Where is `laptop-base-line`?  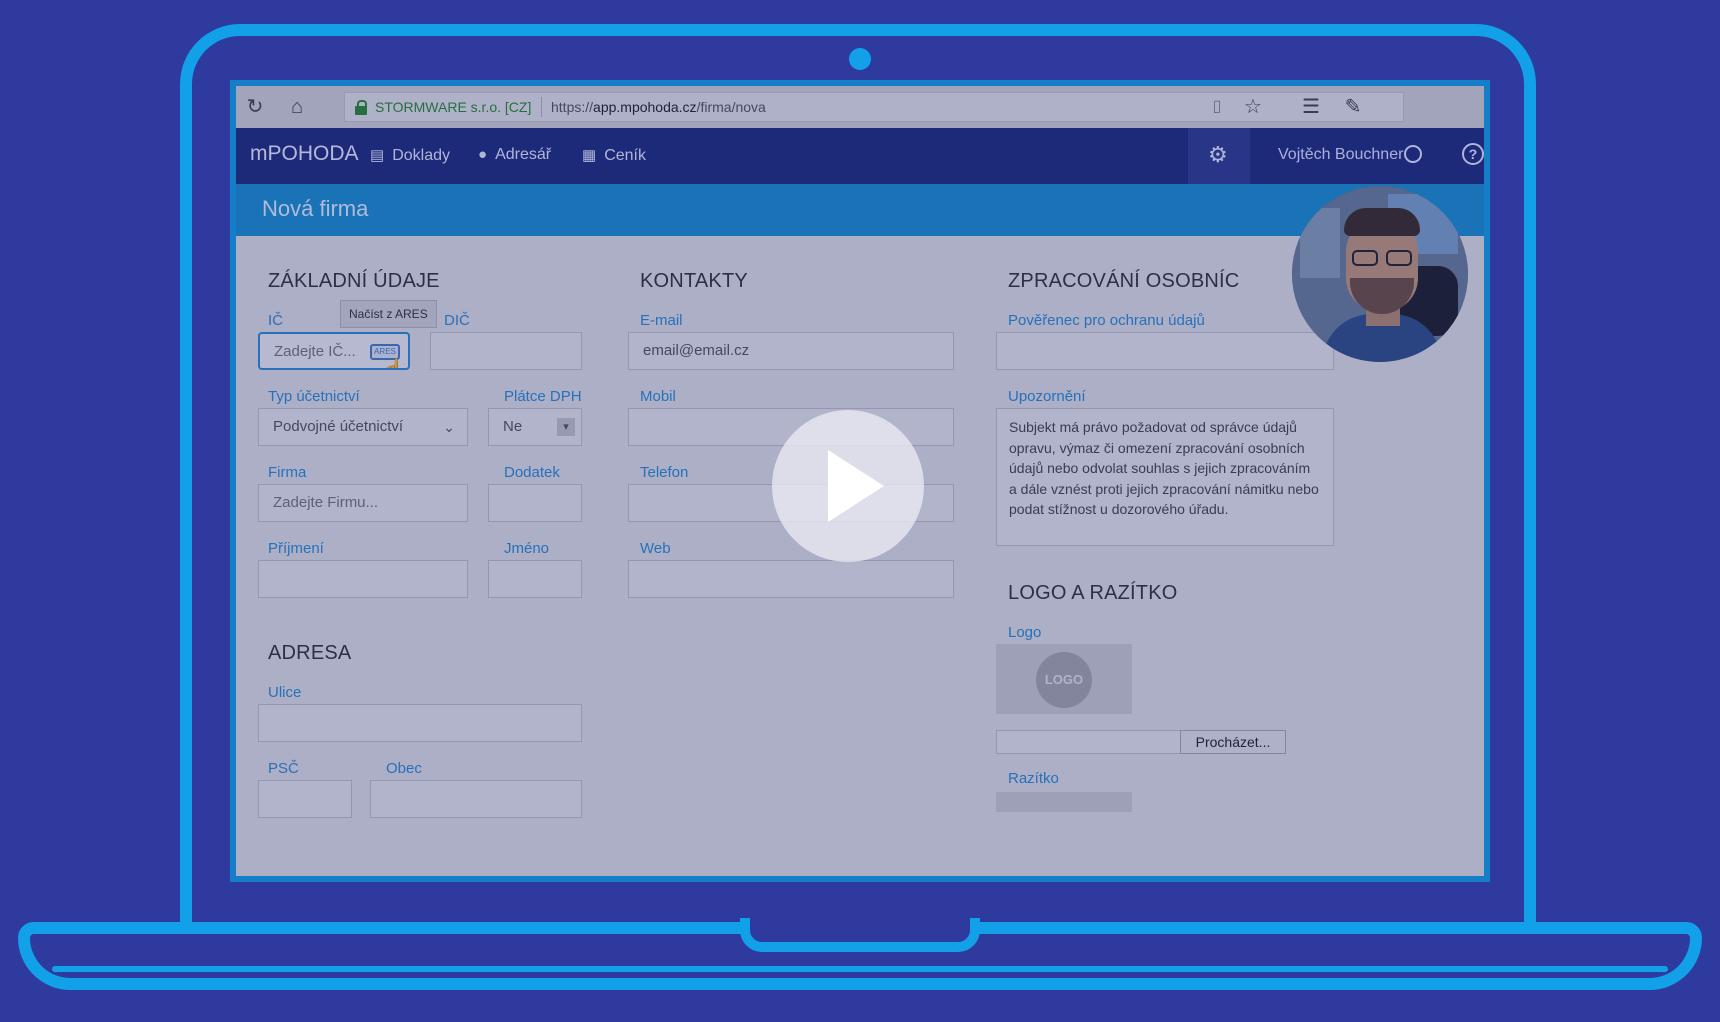
laptop-base-line is located at coordinates (860, 969).